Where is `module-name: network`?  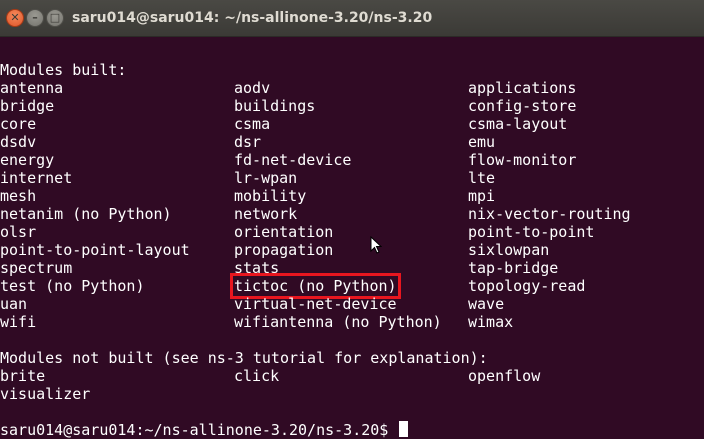
module-name: network is located at coordinates (266, 214).